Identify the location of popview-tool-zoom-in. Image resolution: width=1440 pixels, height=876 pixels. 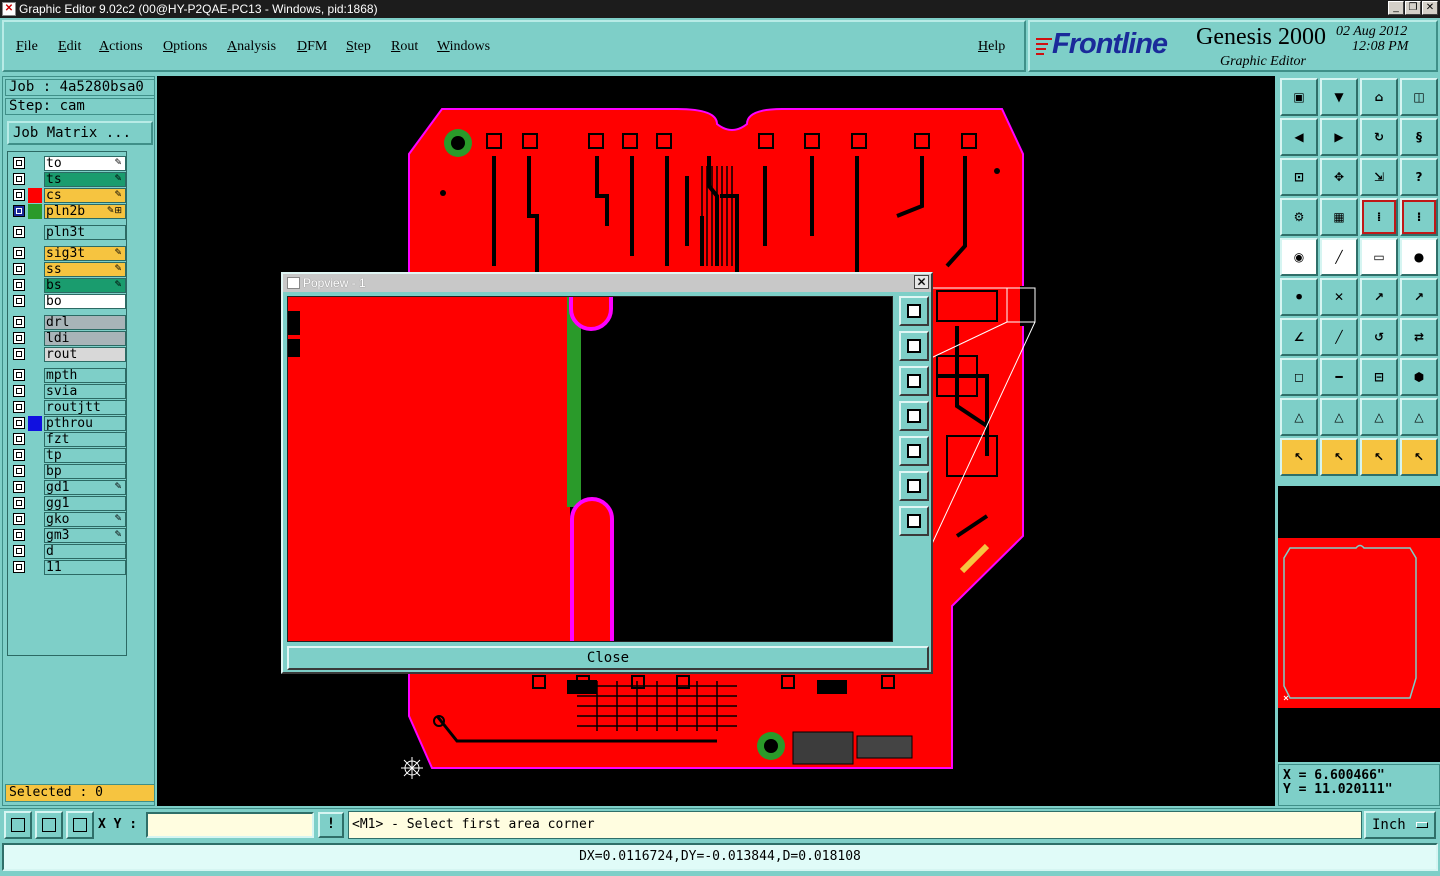
(914, 521).